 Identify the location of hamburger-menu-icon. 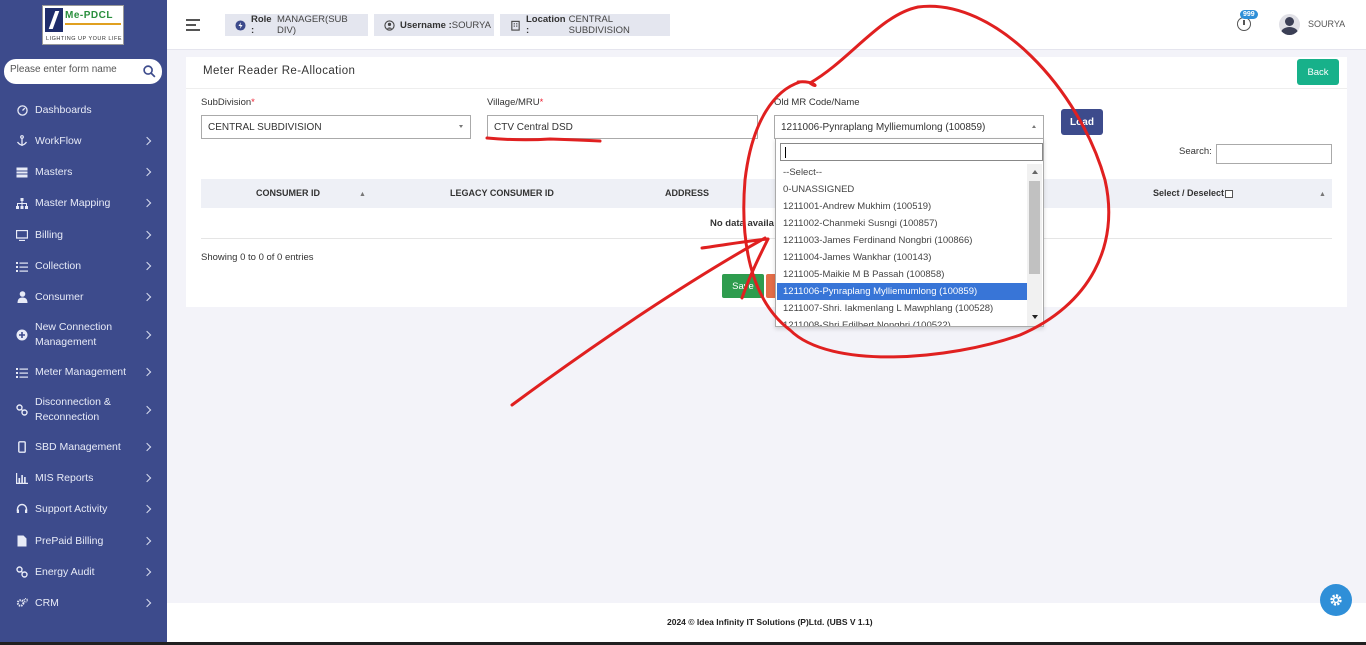
(193, 25).